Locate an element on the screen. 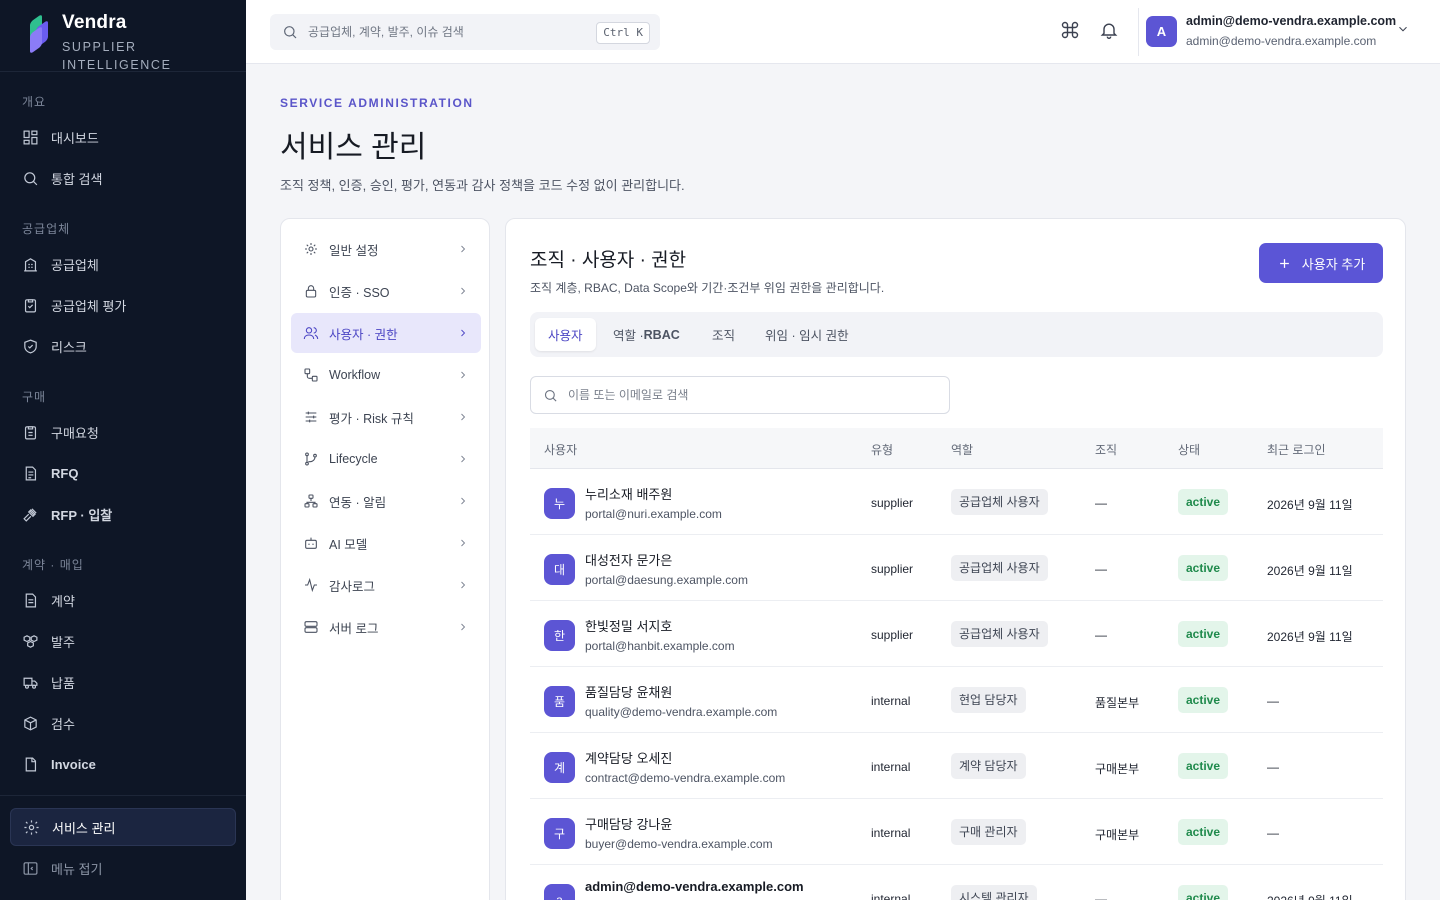 This screenshot has height=900, width=1440. sidebar-item-dashboard: 대시보드 is located at coordinates (123, 137).